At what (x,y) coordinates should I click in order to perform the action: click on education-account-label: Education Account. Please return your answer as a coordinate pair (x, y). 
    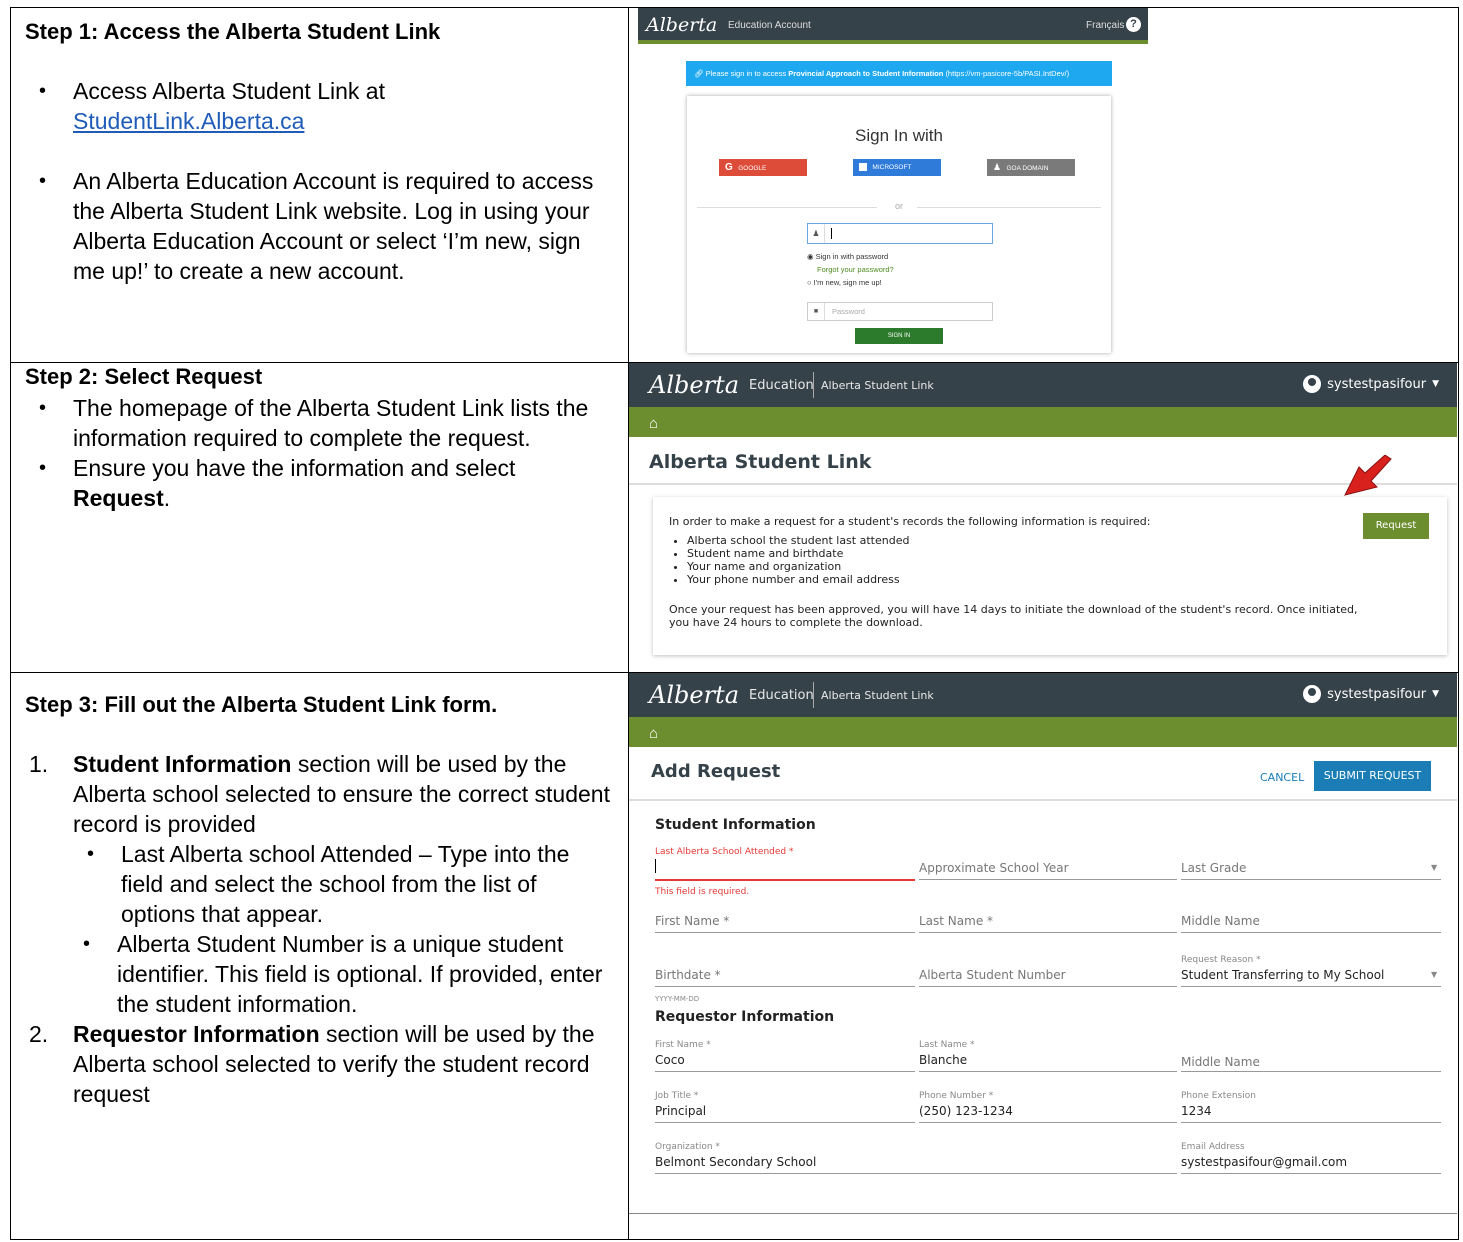
    Looking at the image, I should click on (769, 25).